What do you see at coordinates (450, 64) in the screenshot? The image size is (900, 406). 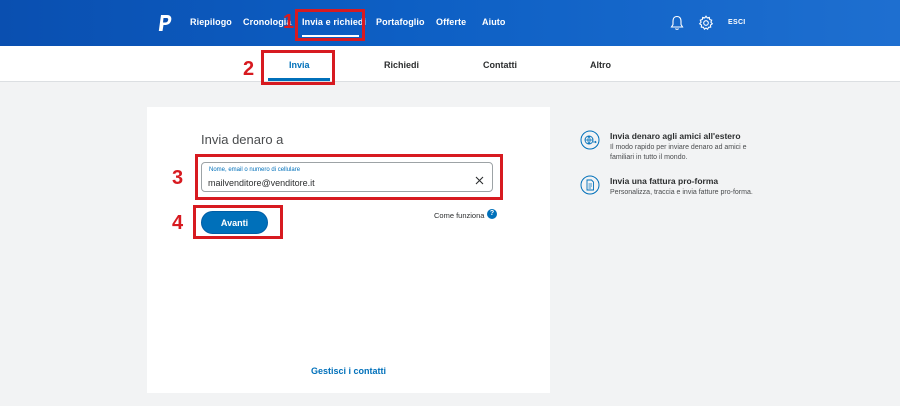 I see `sub-nav-bar: Invia Richiedi Contatti Altro` at bounding box center [450, 64].